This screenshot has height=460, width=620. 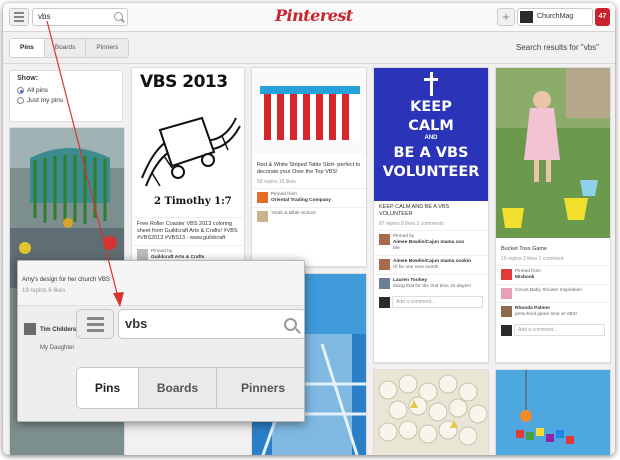 What do you see at coordinates (524, 249) in the screenshot?
I see `pin-description: Bucket Toss Game` at bounding box center [524, 249].